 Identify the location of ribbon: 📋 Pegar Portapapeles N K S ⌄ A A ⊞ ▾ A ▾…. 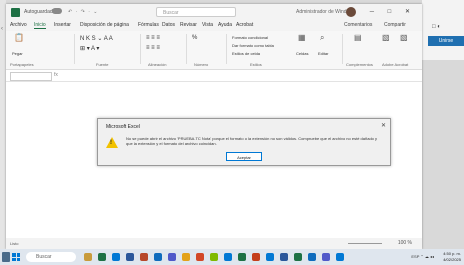
(214, 50).